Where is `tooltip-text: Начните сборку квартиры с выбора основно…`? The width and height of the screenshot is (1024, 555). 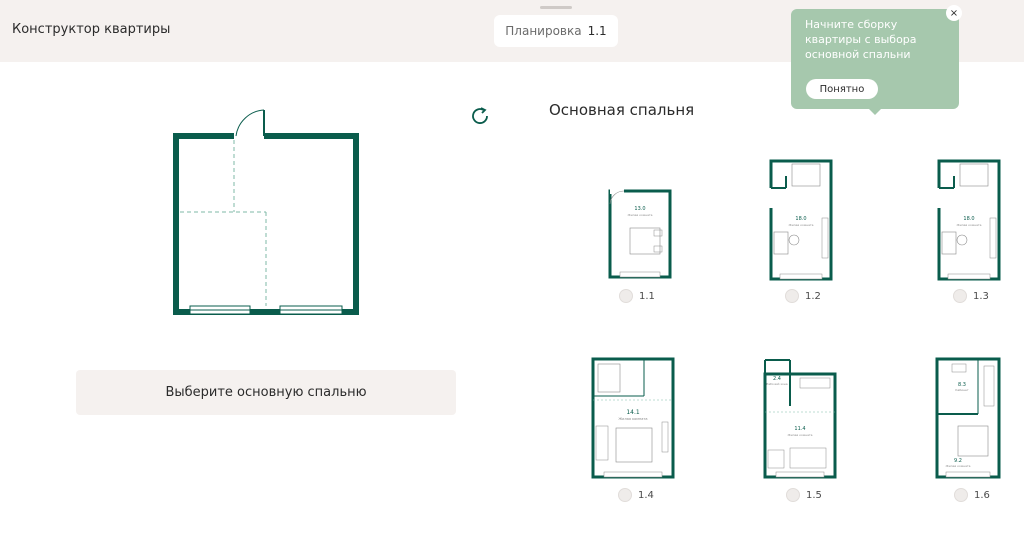 tooltip-text: Начните сборку квартиры с выбора основно… is located at coordinates (861, 39).